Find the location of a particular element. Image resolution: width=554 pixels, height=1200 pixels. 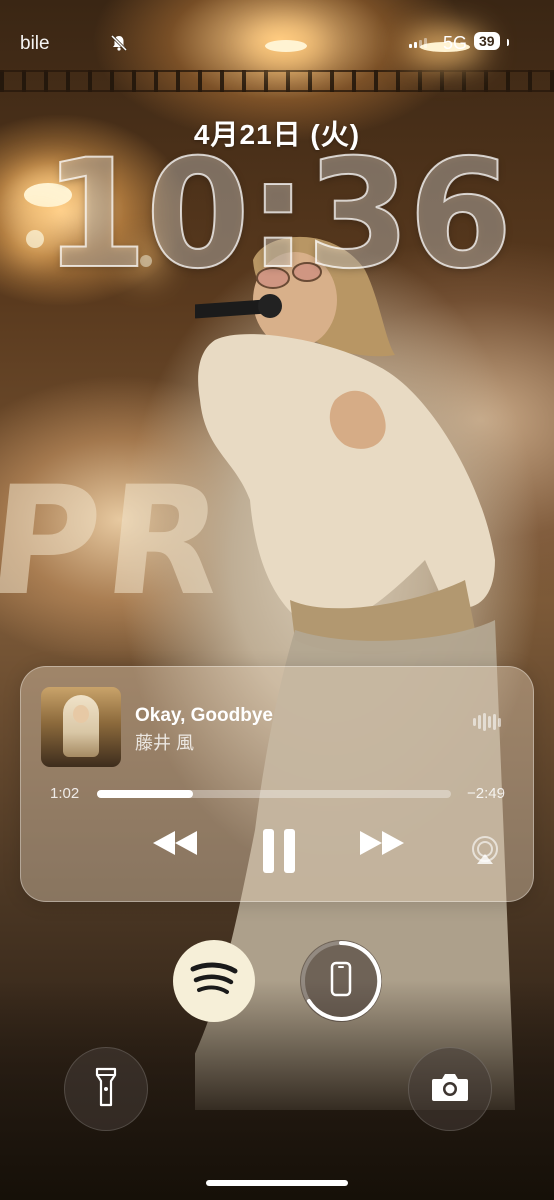

network-type: 5G is located at coordinates (455, 43).